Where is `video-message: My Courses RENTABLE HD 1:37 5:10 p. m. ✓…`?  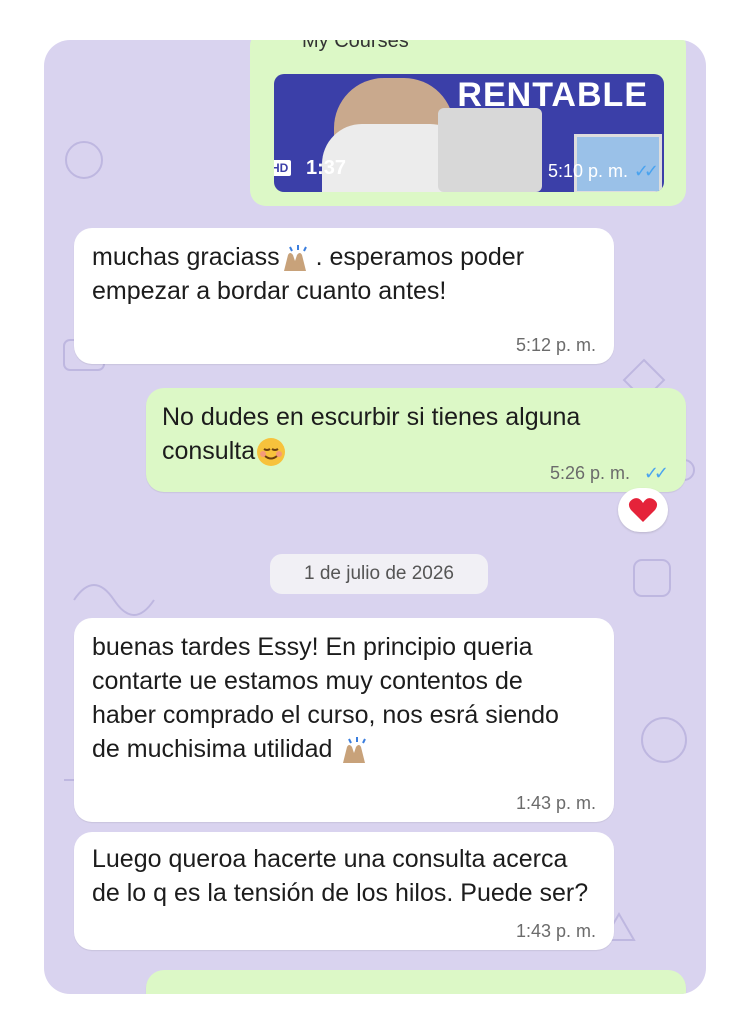 video-message: My Courses RENTABLE HD 1:37 5:10 p. m. ✓… is located at coordinates (468, 123).